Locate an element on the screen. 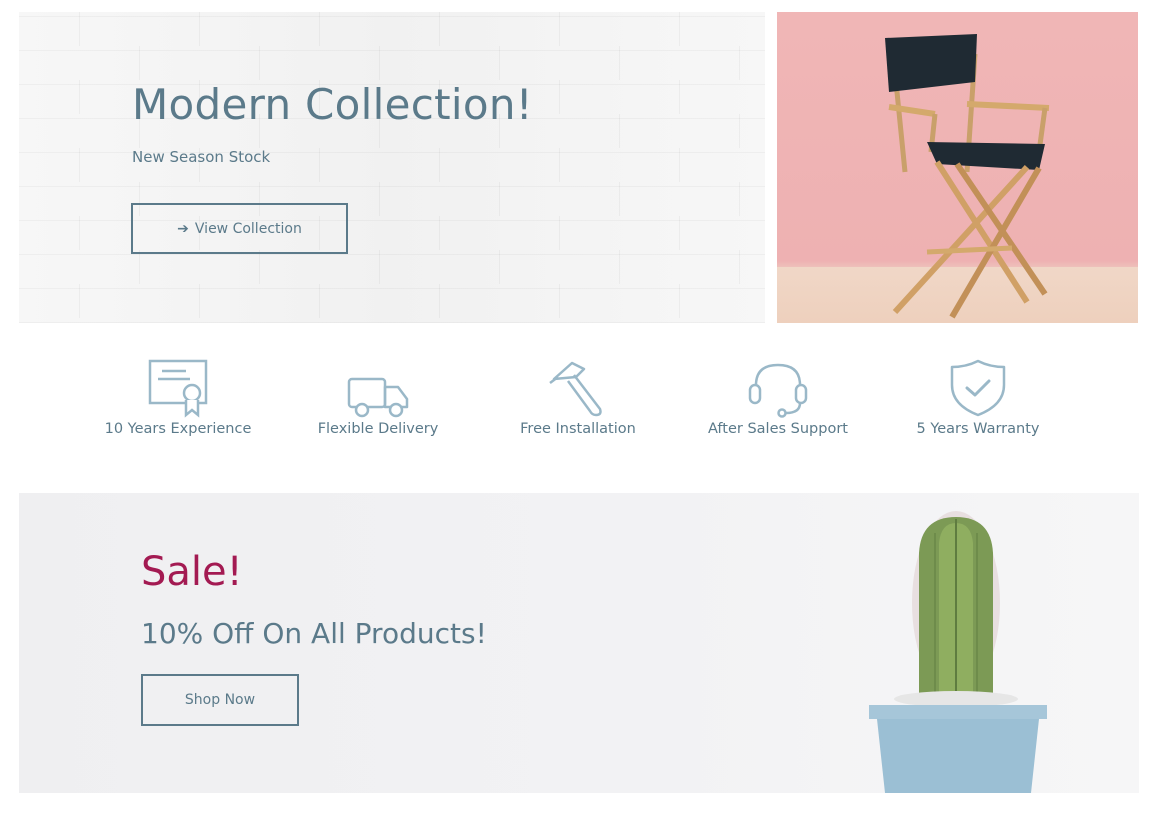  director-chair-illustration is located at coordinates (967, 176).